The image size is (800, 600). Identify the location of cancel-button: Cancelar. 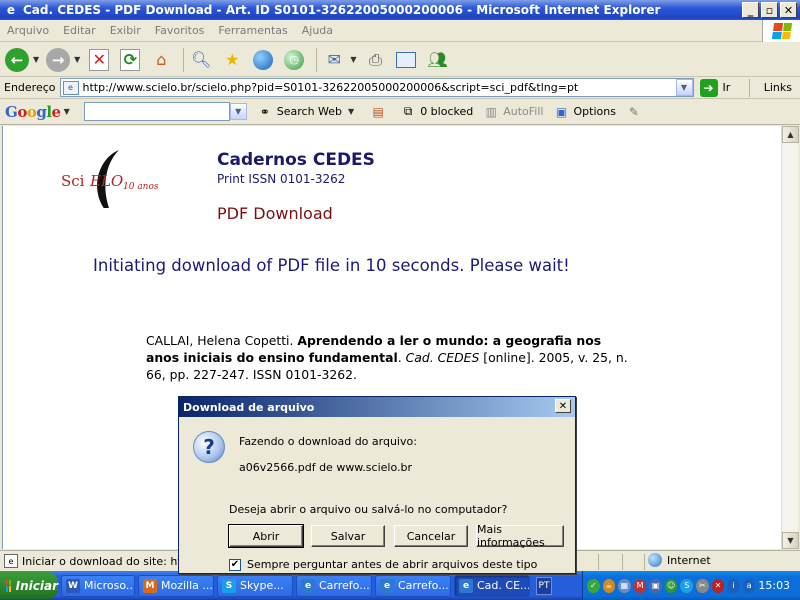
(431, 536).